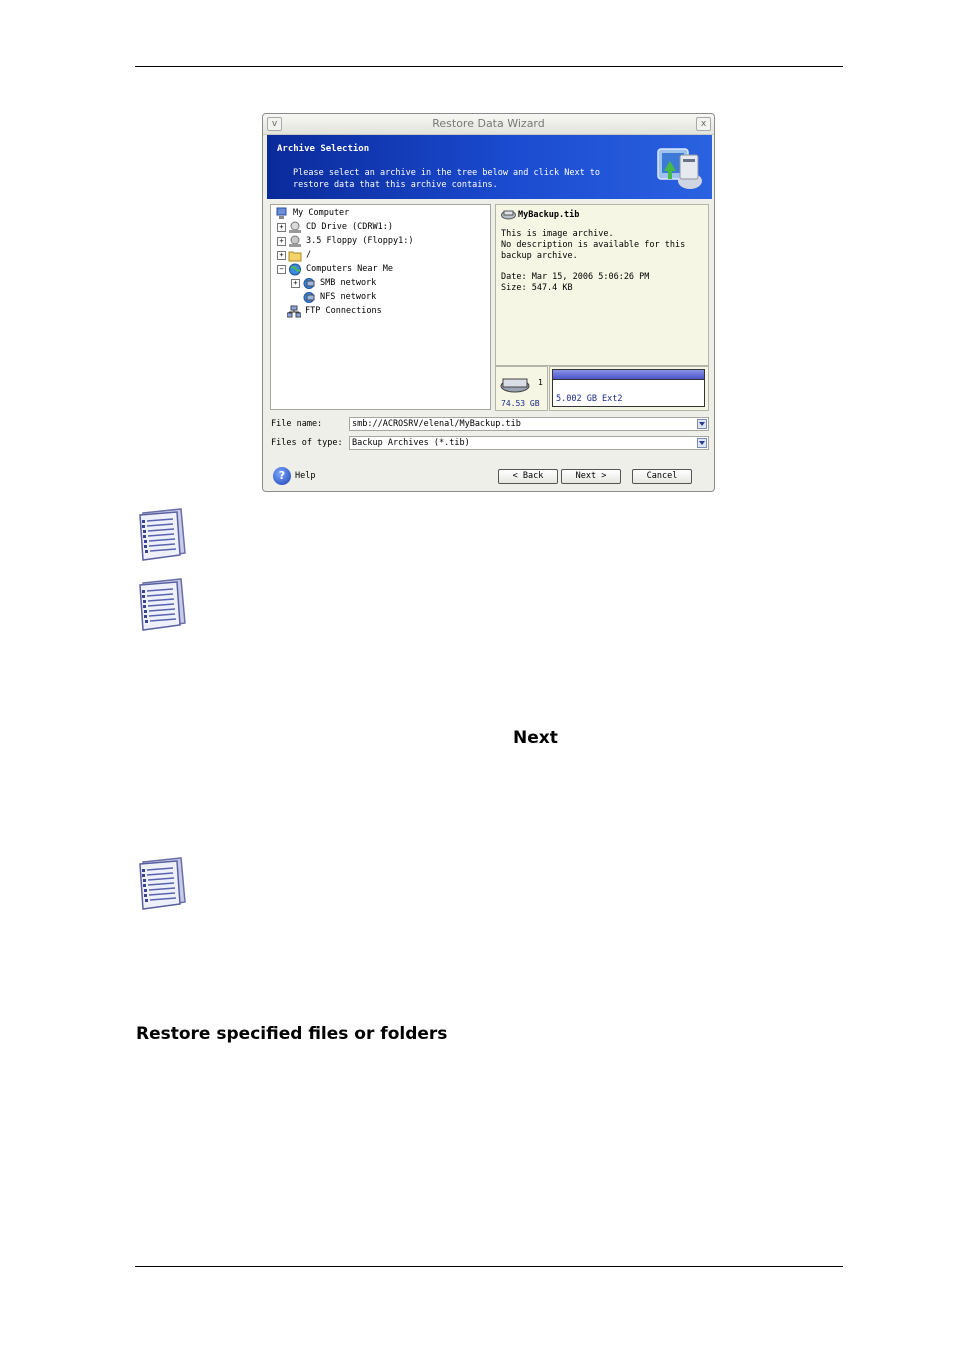 The height and width of the screenshot is (1350, 954). Describe the element at coordinates (489, 1266) in the screenshot. I see `footer-rule` at that location.